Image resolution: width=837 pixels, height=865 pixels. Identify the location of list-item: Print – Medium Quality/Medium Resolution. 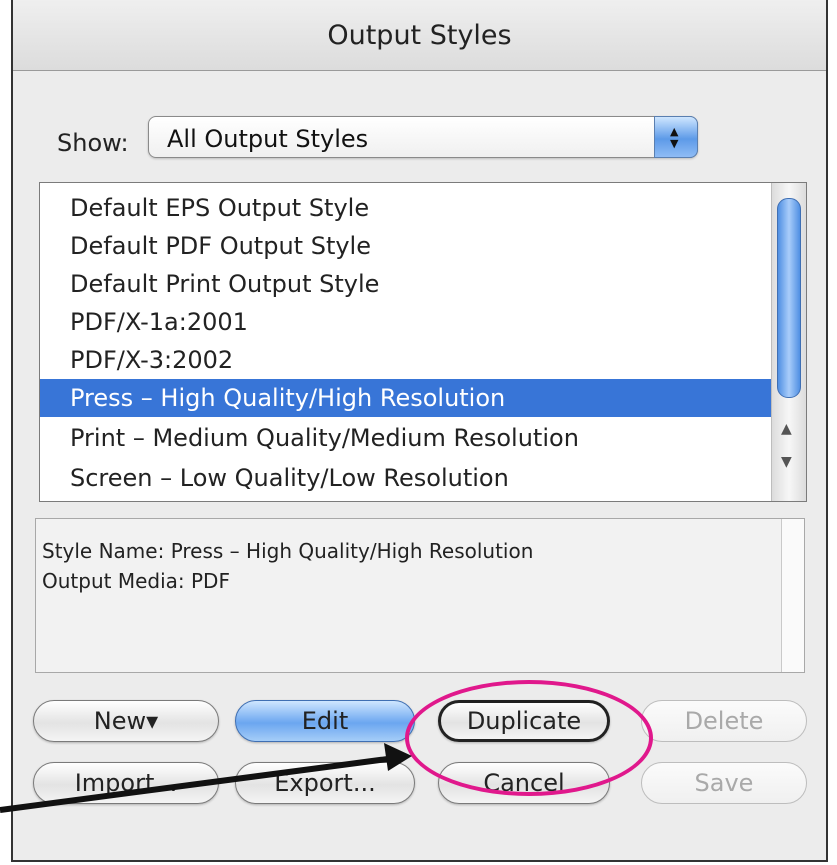
(406, 438).